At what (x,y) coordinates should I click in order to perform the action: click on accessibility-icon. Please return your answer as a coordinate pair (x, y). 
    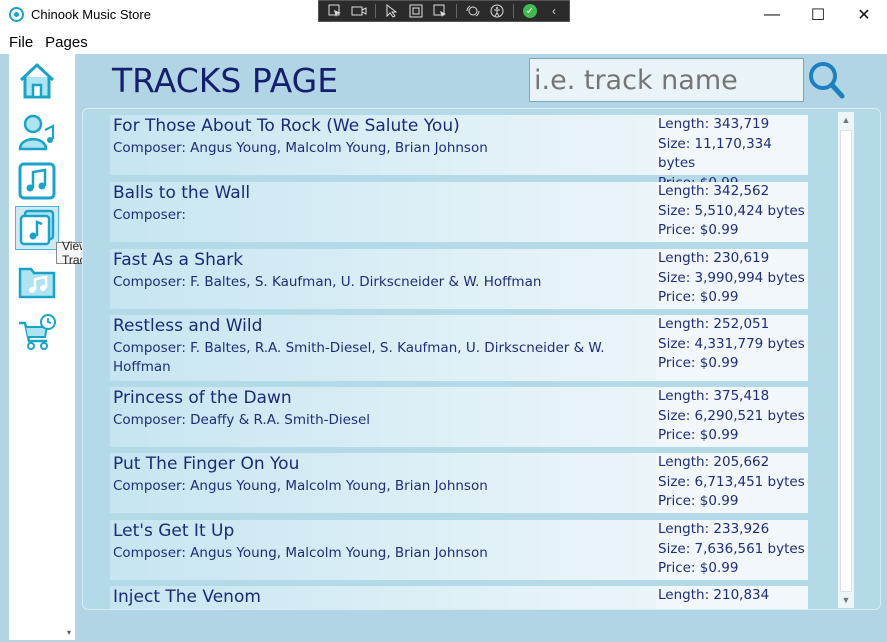
    Looking at the image, I should click on (497, 11).